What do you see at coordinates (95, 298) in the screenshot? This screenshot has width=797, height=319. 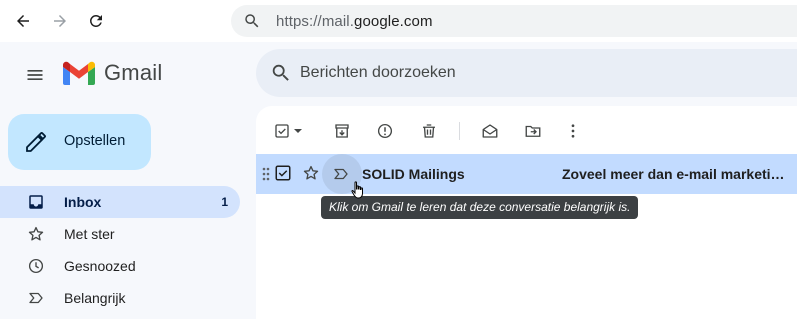 I see `sidebar-item-label: Belangrijk` at bounding box center [95, 298].